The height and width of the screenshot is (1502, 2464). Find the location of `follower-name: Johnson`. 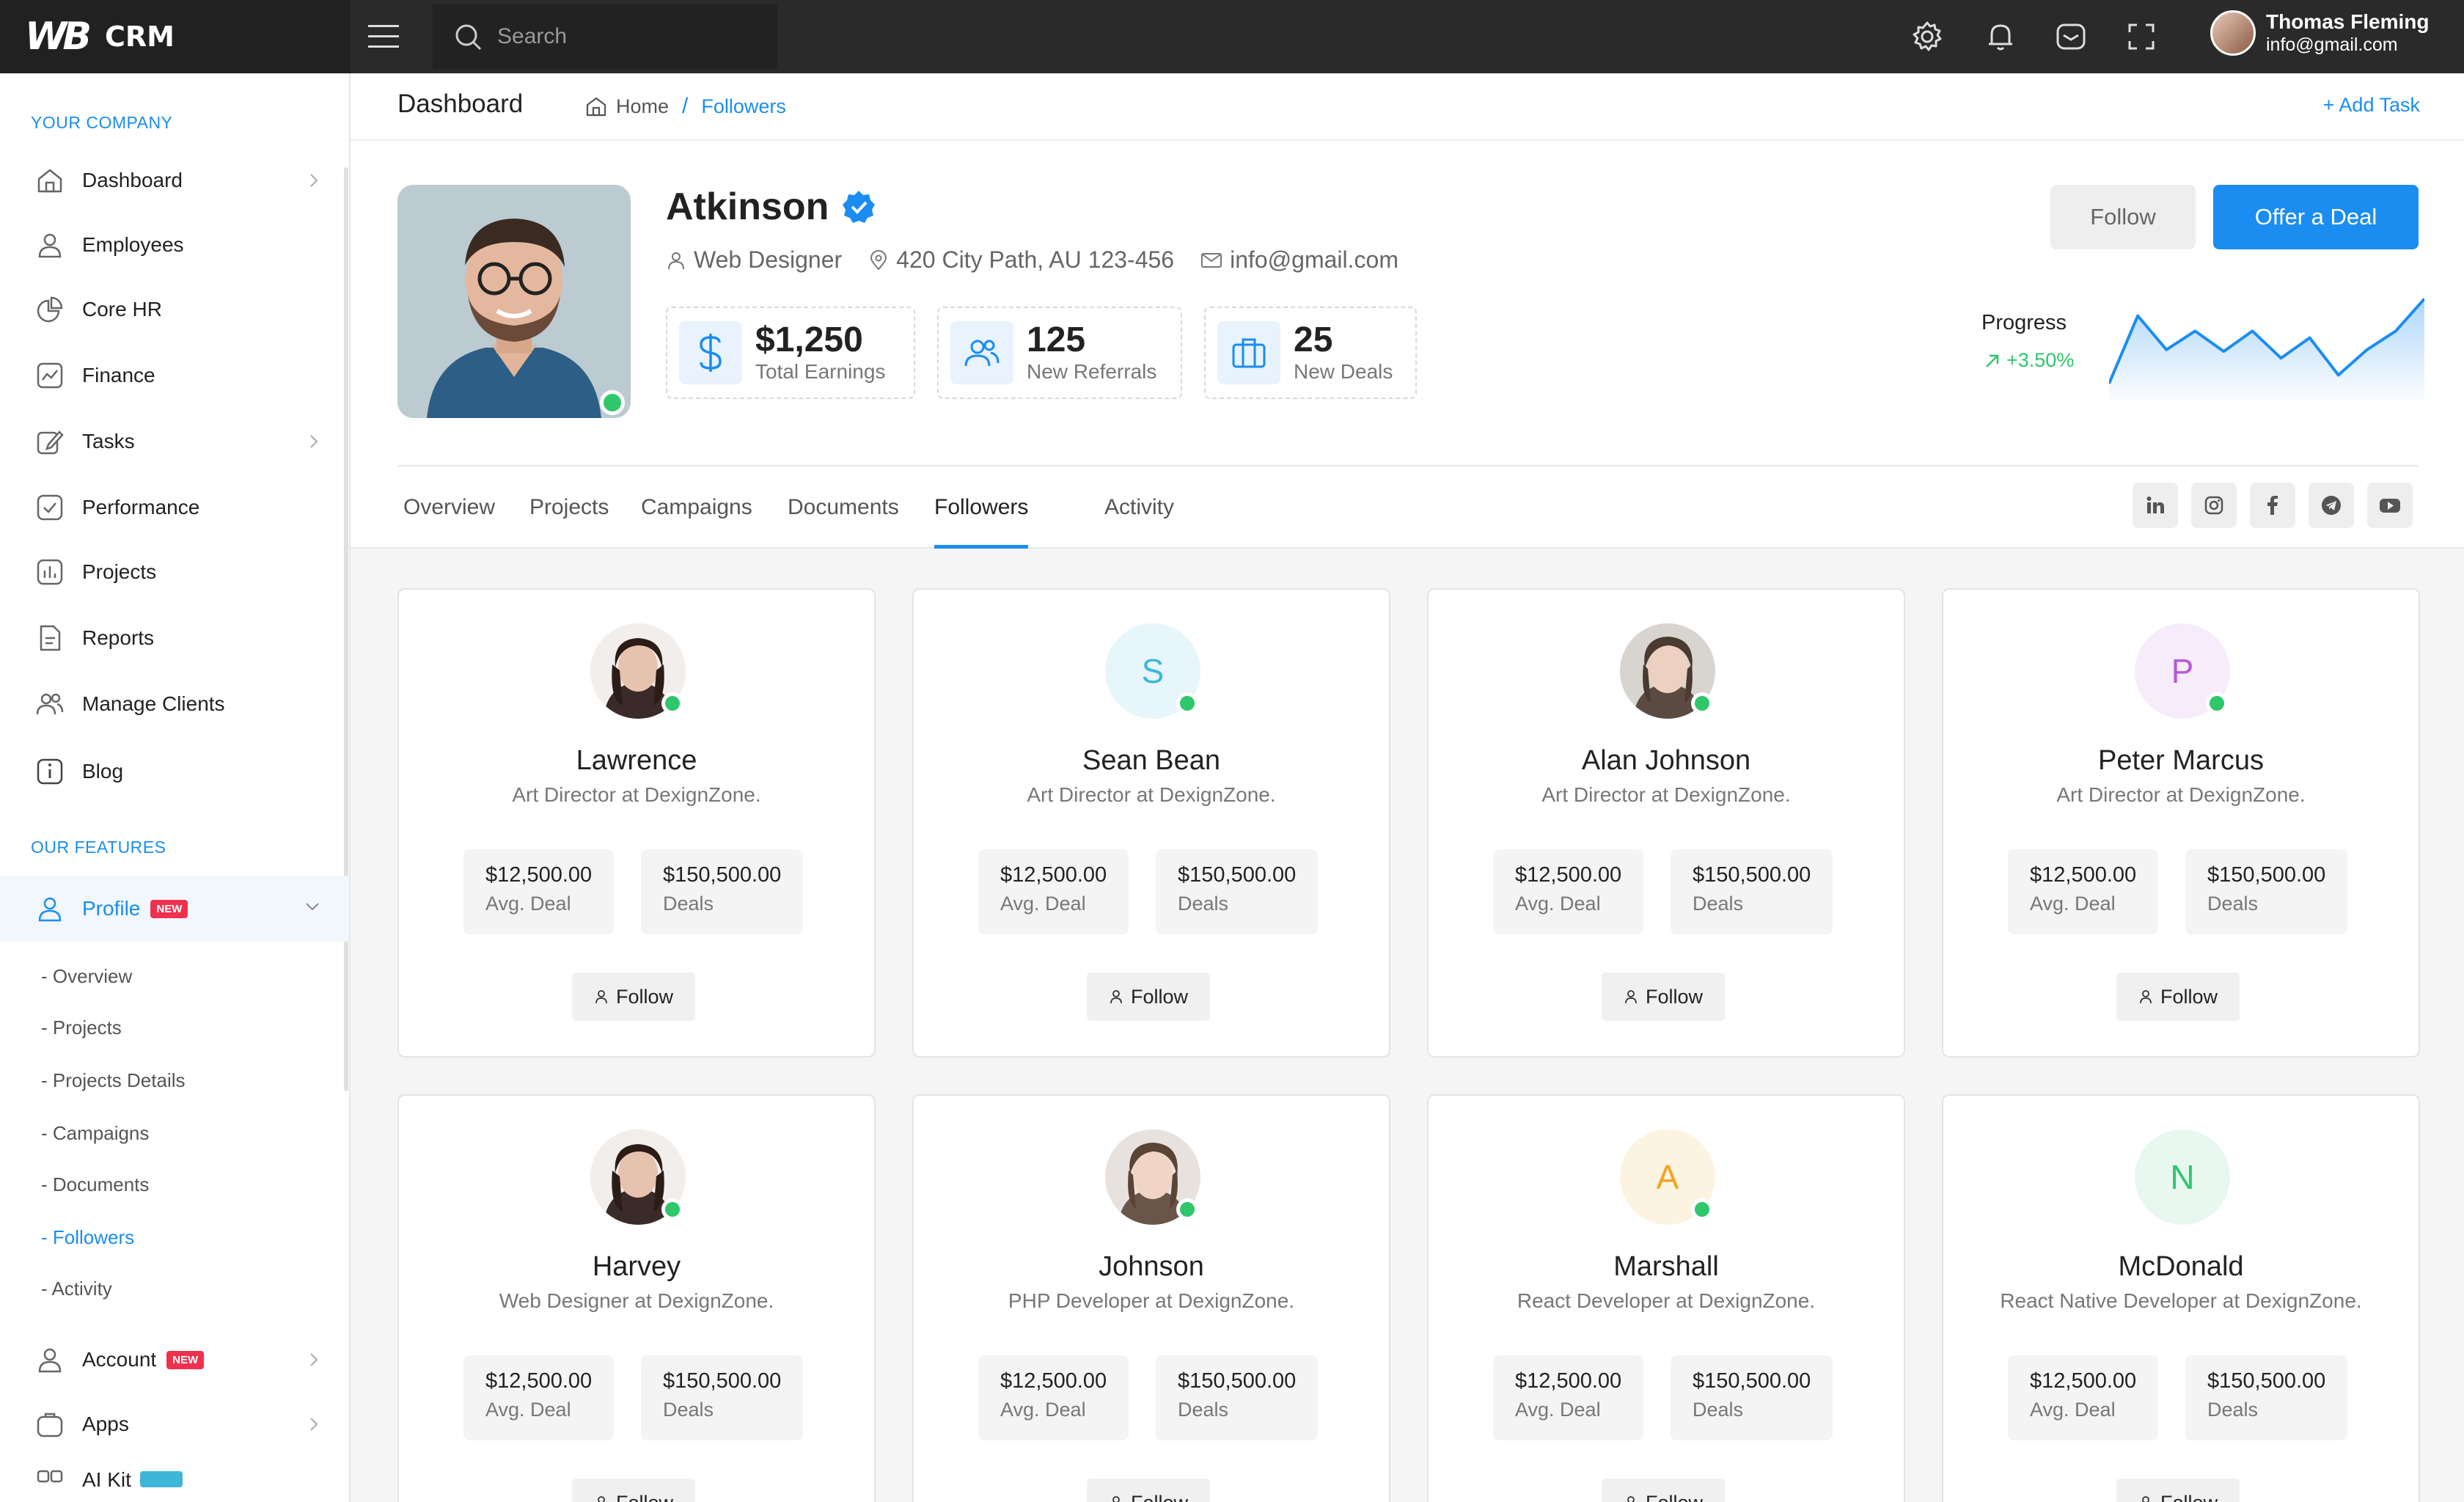

follower-name: Johnson is located at coordinates (1151, 1266).